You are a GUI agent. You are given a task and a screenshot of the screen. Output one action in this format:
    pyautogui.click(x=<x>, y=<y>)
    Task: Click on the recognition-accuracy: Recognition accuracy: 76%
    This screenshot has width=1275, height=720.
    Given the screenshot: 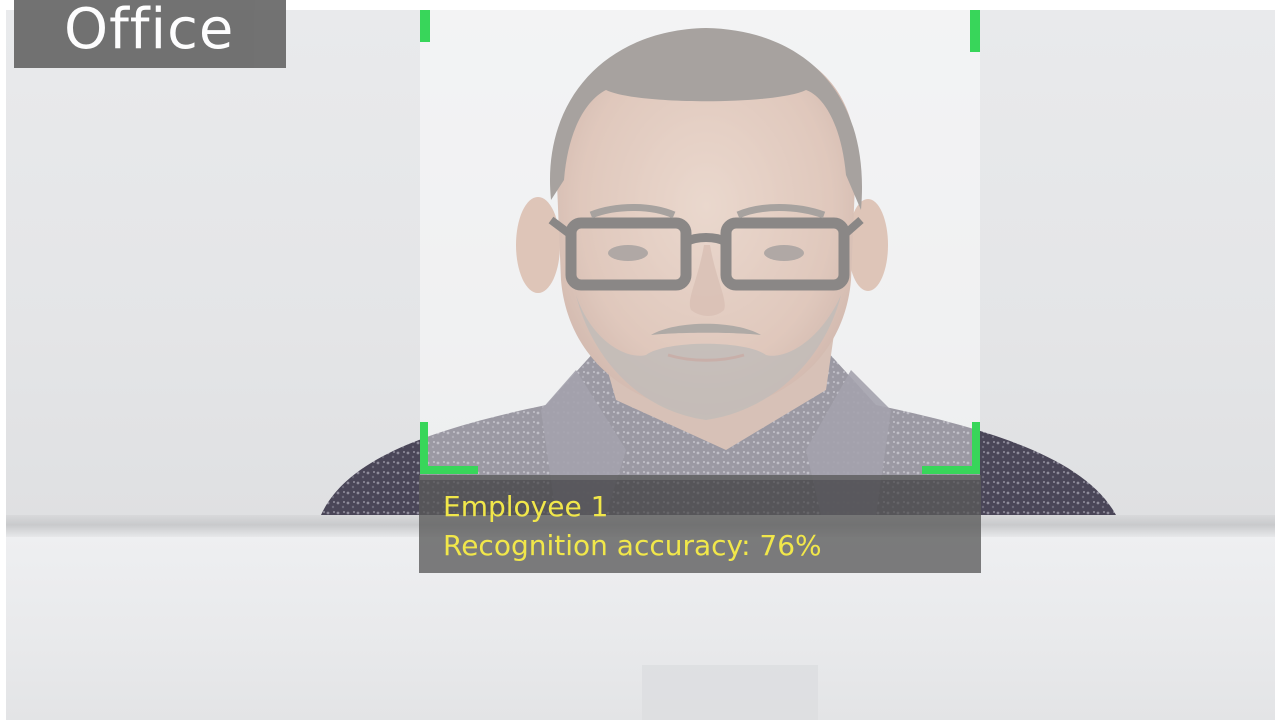 What is the action you would take?
    pyautogui.click(x=632, y=546)
    